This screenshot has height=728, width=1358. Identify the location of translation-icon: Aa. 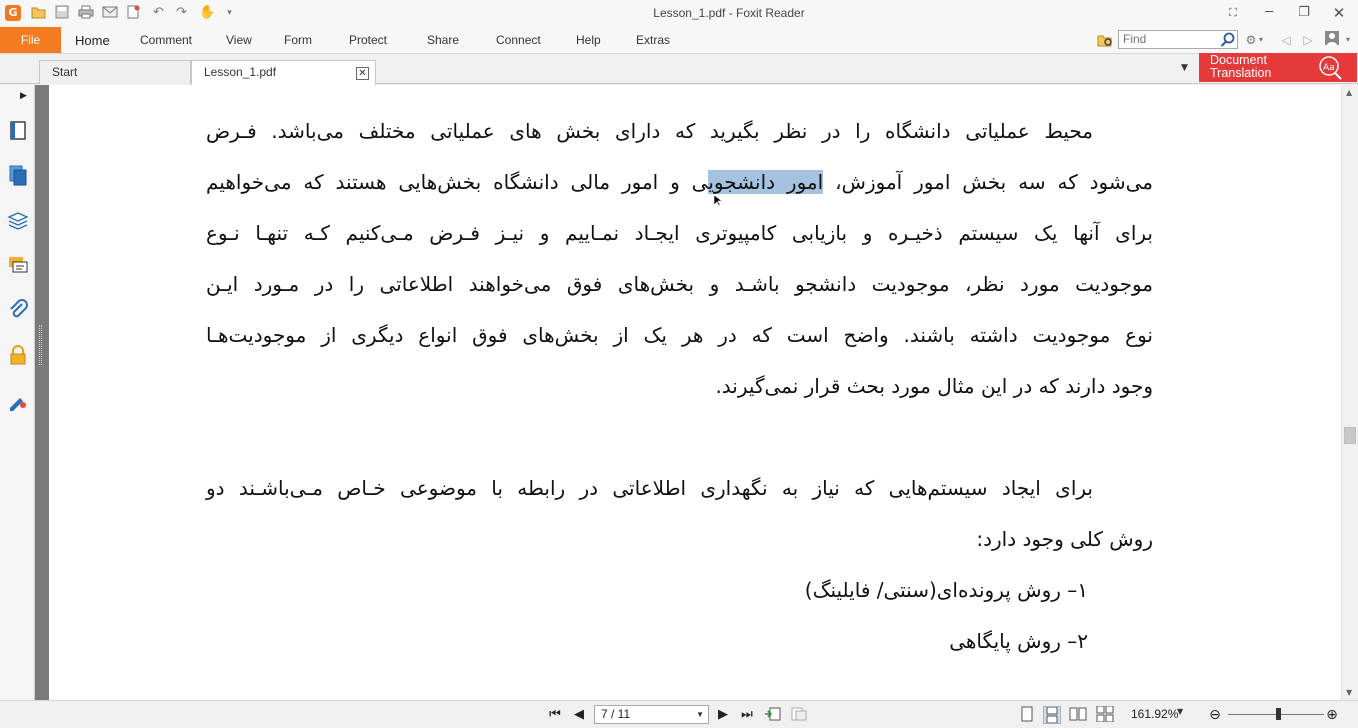
(1330, 67).